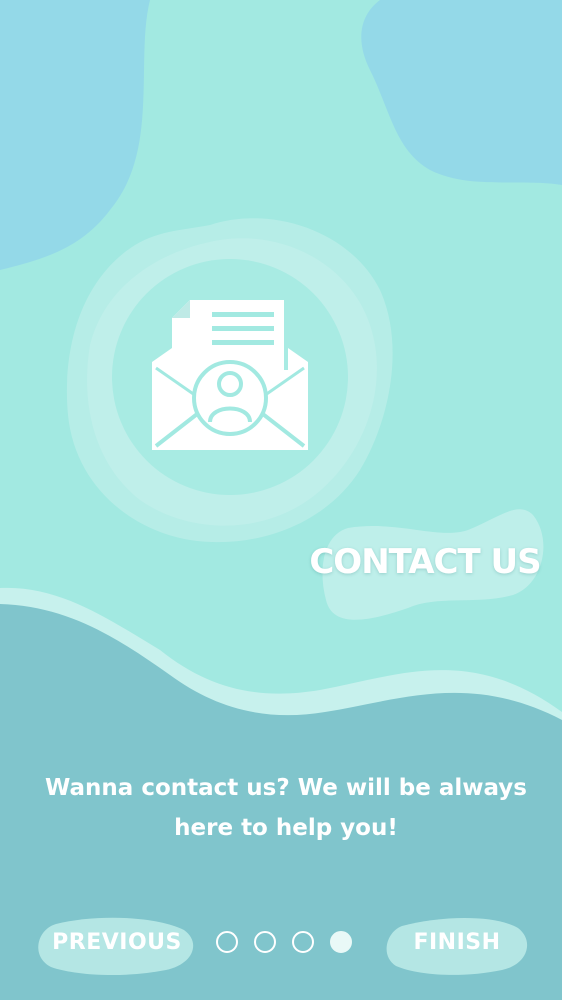 The height and width of the screenshot is (1000, 562). I want to click on message-line-1: Wanna contact us? We will be always, so click(285, 788).